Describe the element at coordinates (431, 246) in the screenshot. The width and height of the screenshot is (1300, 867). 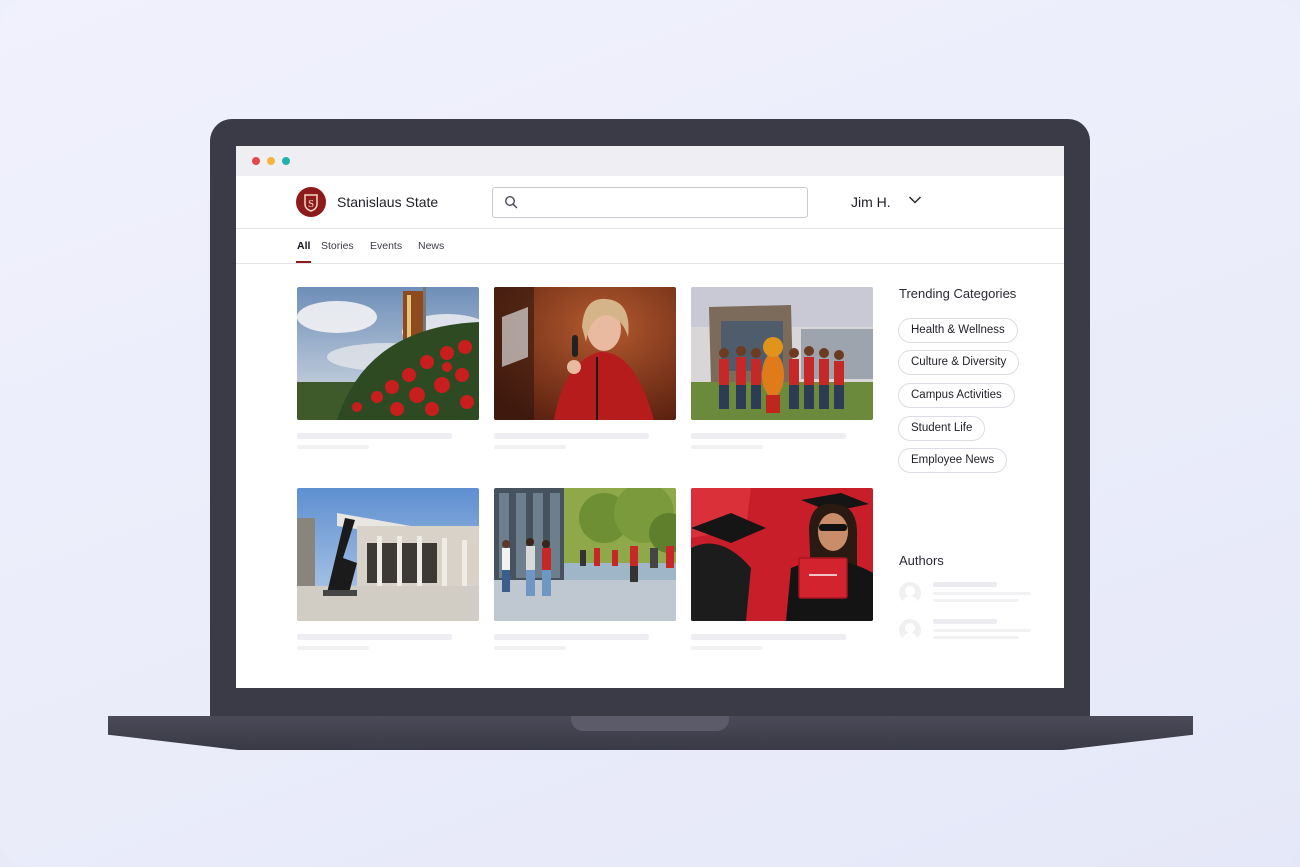
I see `tab-news: News` at that location.